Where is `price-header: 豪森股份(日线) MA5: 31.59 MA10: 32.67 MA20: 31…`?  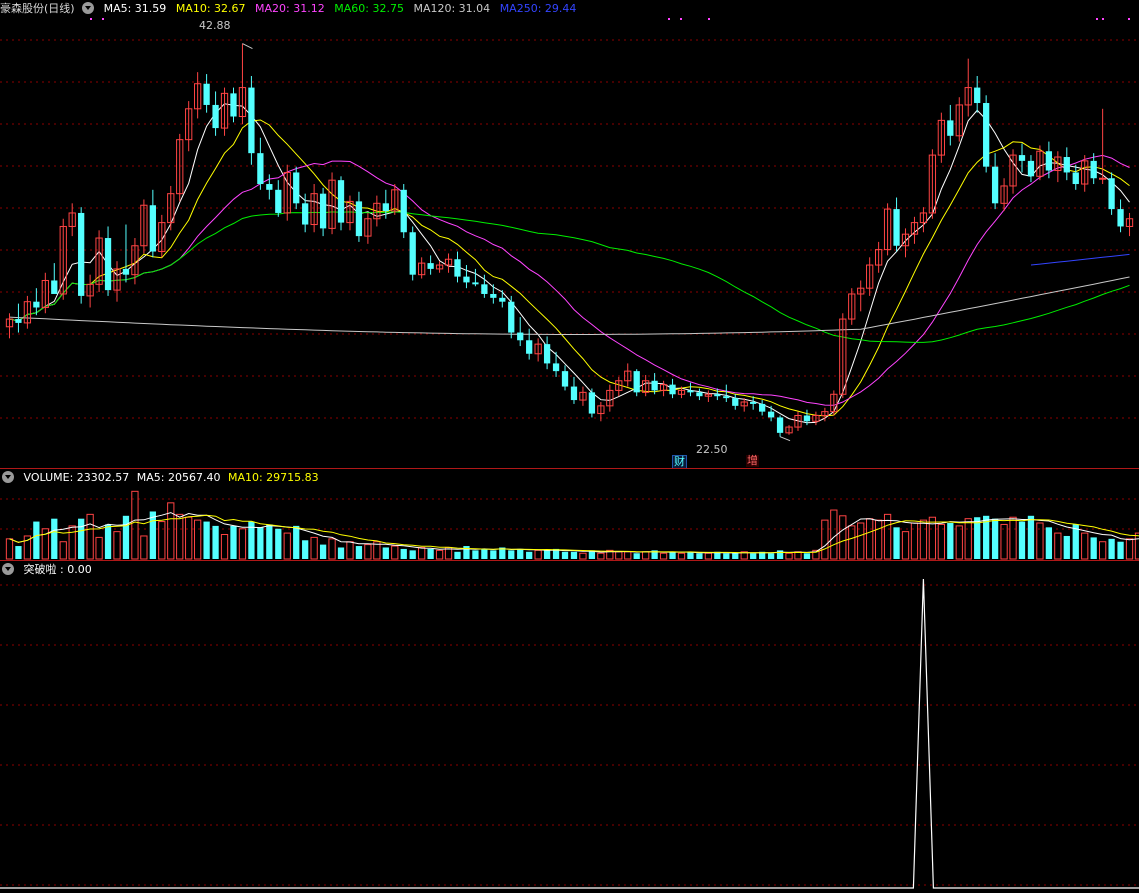
price-header: 豪森股份(日线) MA5: 31.59 MA10: 32.67 MA20: 31… is located at coordinates (291, 8).